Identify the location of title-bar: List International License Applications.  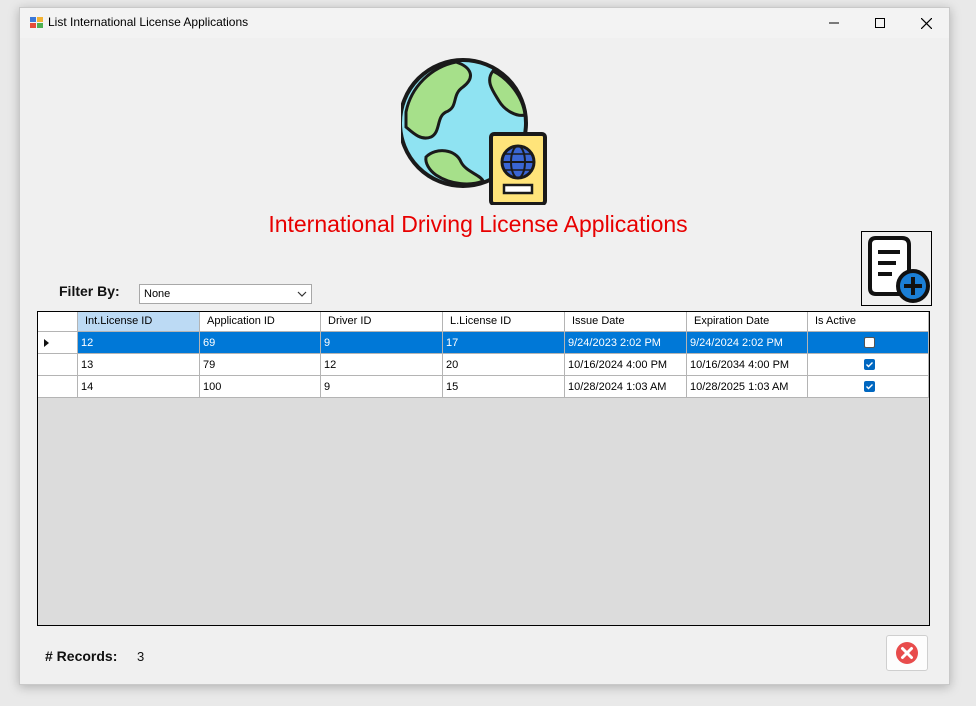
(484, 23).